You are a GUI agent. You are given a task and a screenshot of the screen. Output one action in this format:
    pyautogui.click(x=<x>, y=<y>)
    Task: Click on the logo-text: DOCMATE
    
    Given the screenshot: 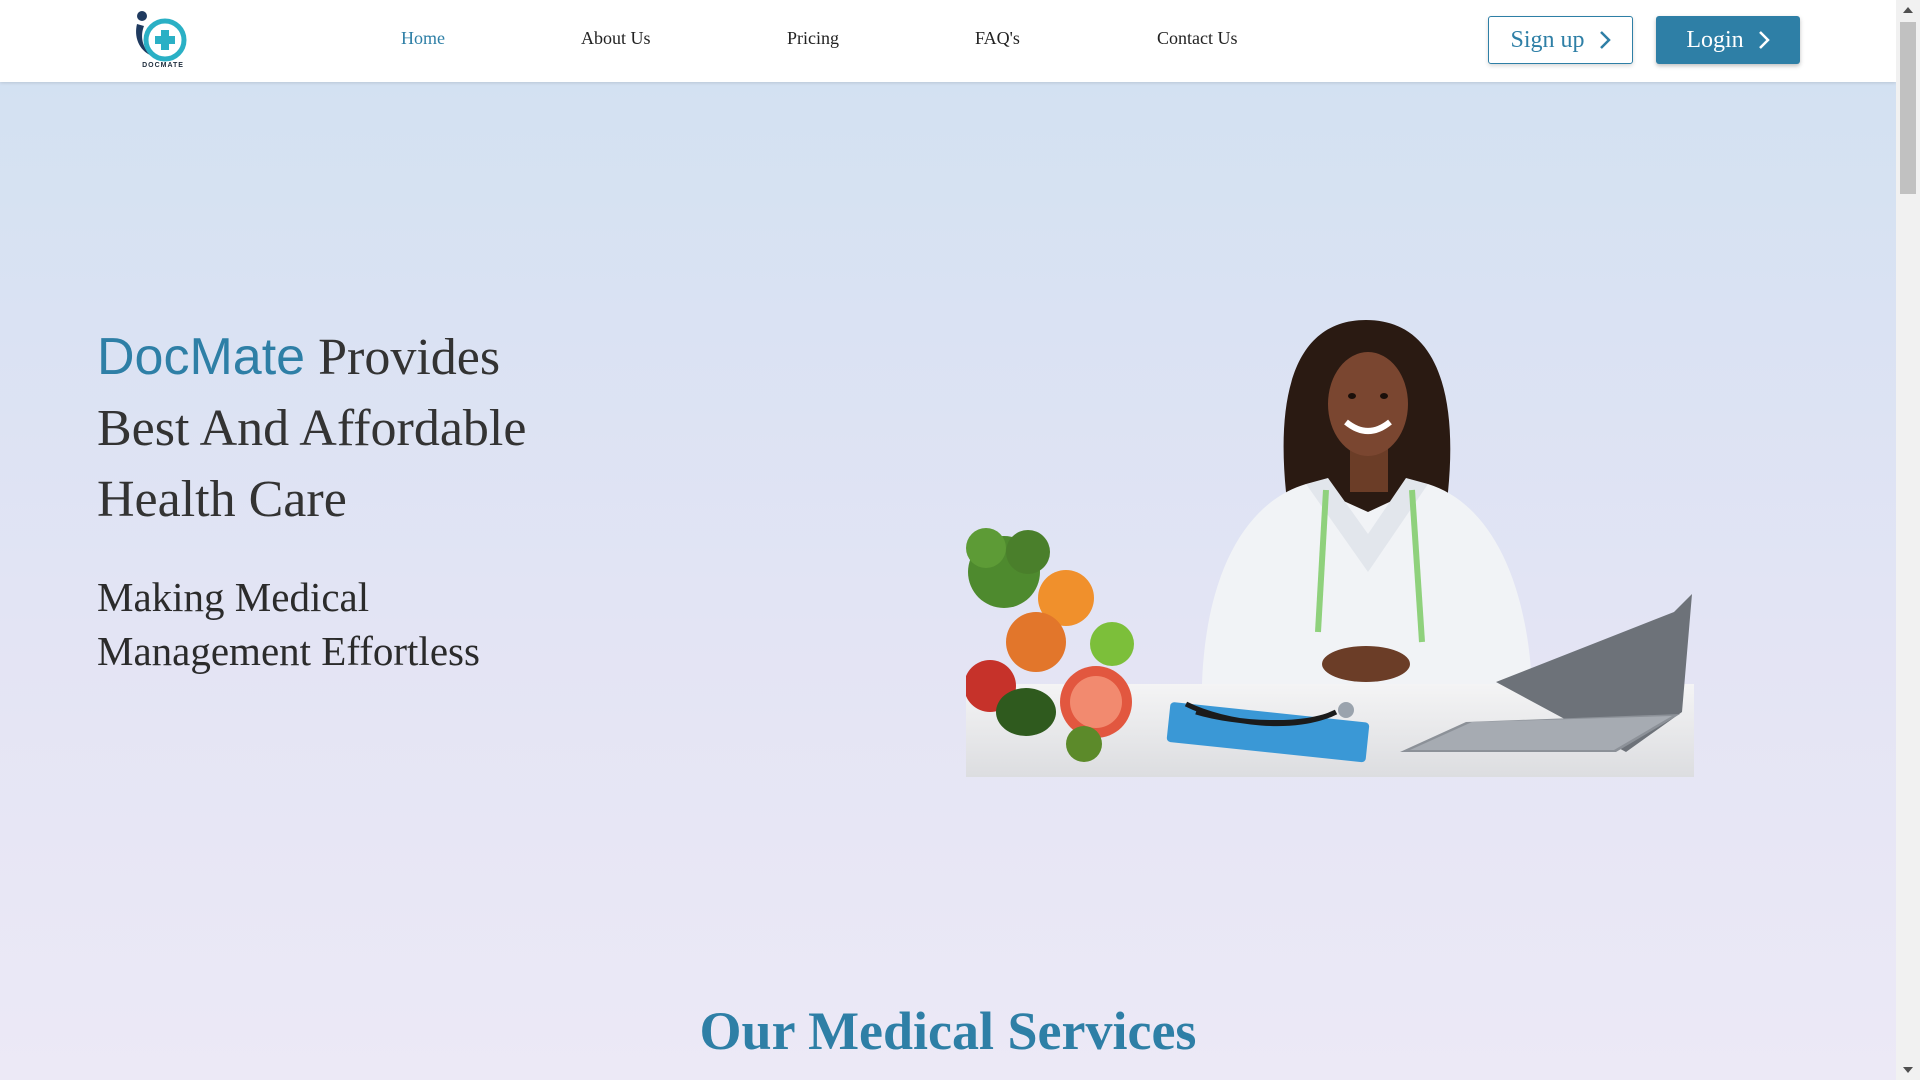 What is the action you would take?
    pyautogui.click(x=163, y=65)
    